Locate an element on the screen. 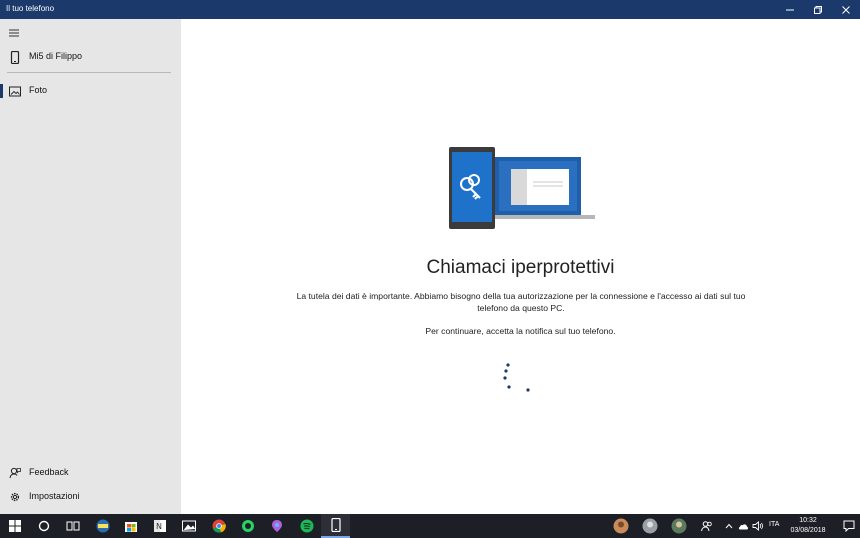 The image size is (860, 538). page-title: Chiamaci iperprotettivi is located at coordinates (520, 267).